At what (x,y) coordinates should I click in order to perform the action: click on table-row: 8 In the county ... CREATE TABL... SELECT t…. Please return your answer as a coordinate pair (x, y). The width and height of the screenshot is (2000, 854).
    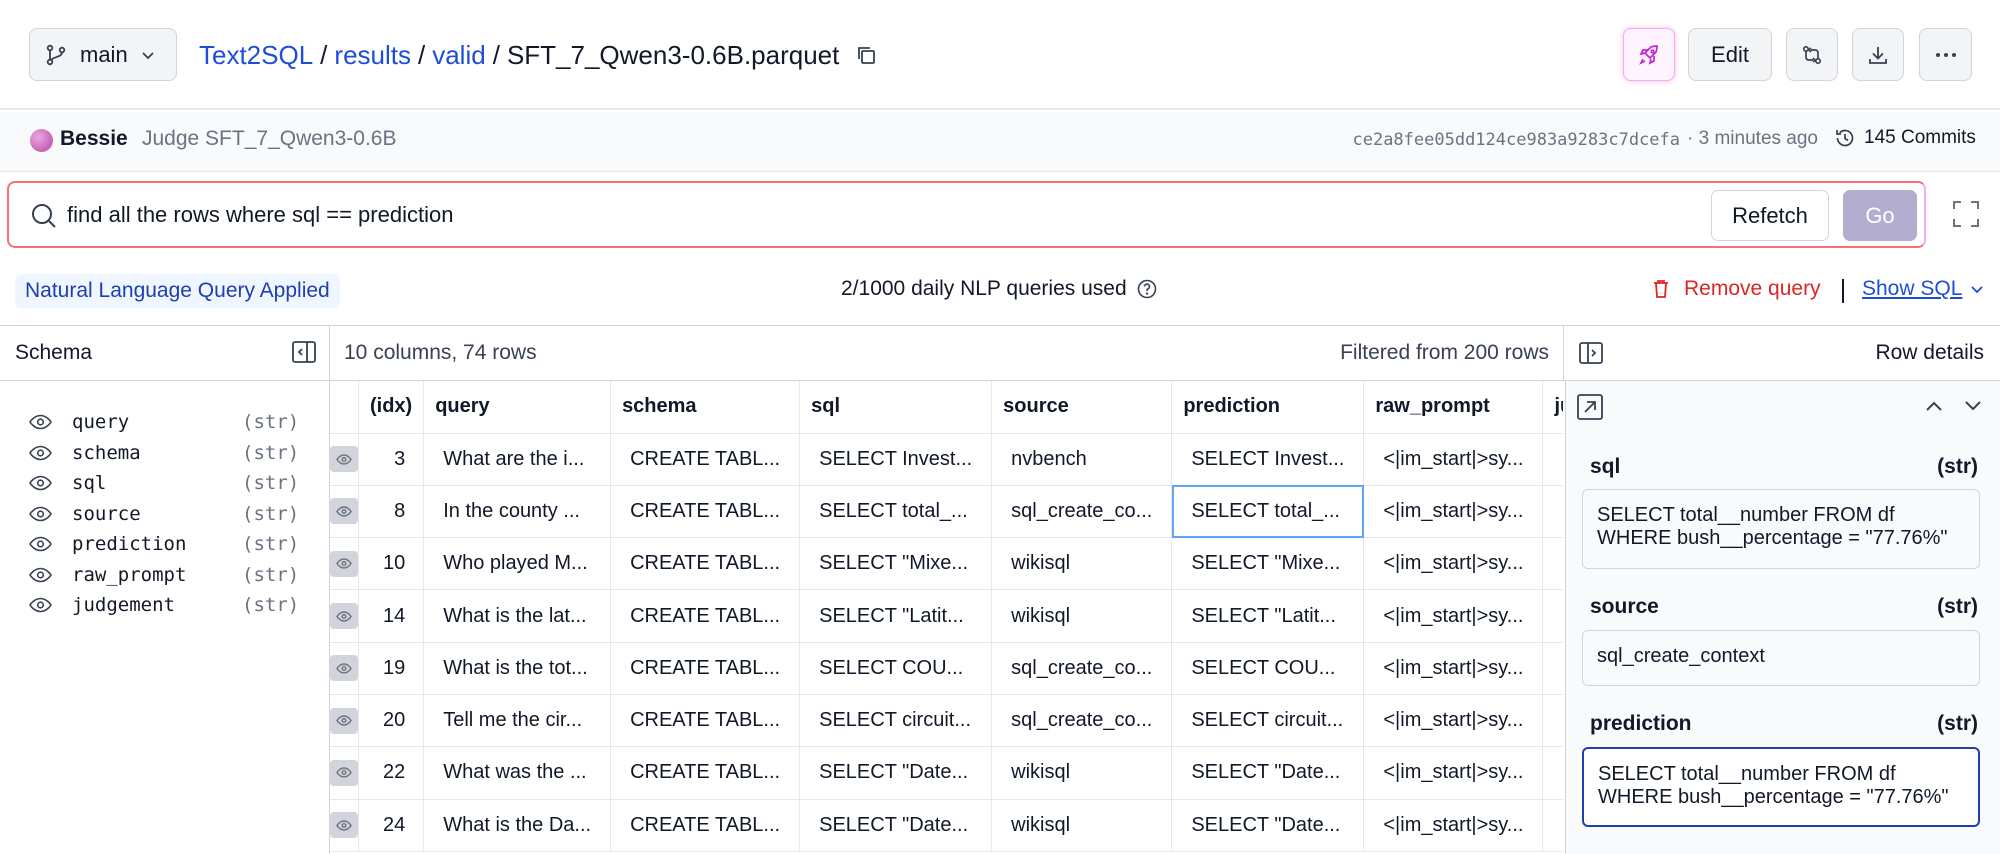
    Looking at the image, I should click on (946, 512).